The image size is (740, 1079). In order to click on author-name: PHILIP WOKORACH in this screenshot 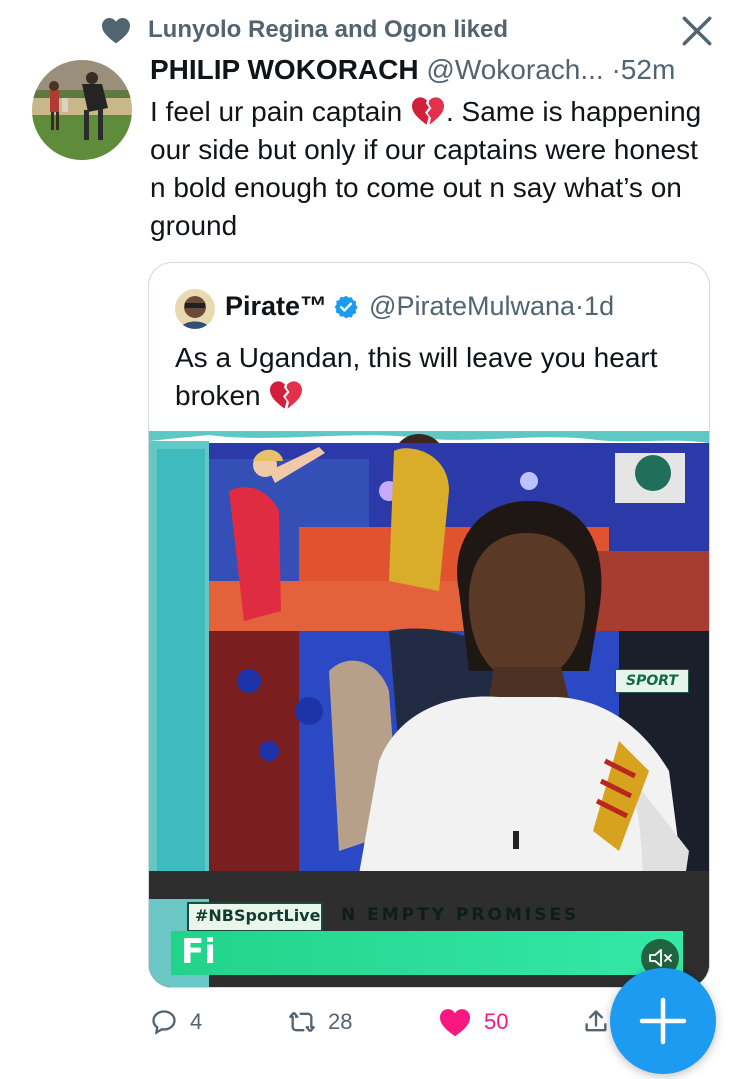, I will do `click(284, 69)`.